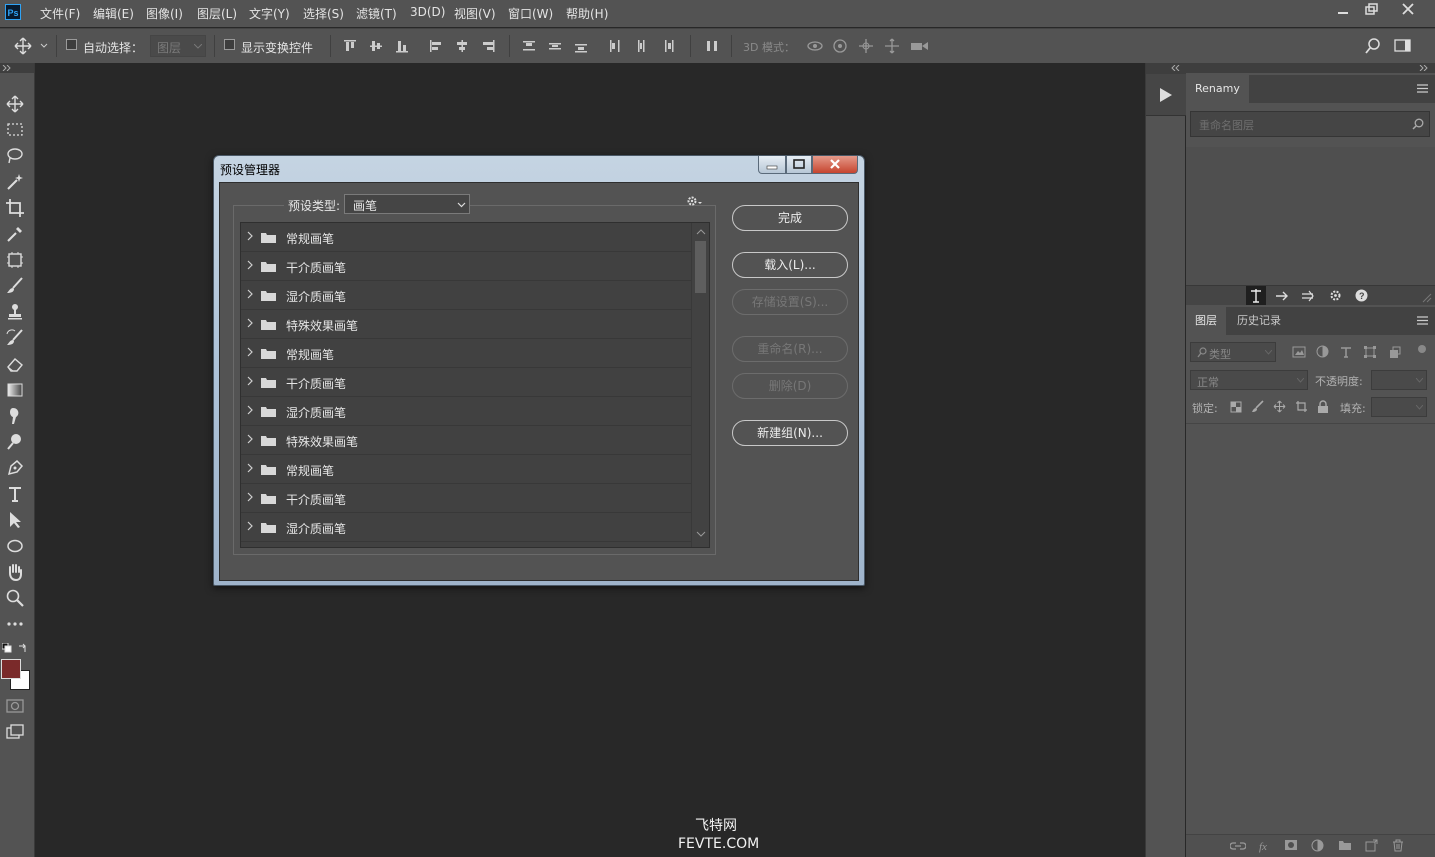  I want to click on blur-tool-icon, so click(15, 416).